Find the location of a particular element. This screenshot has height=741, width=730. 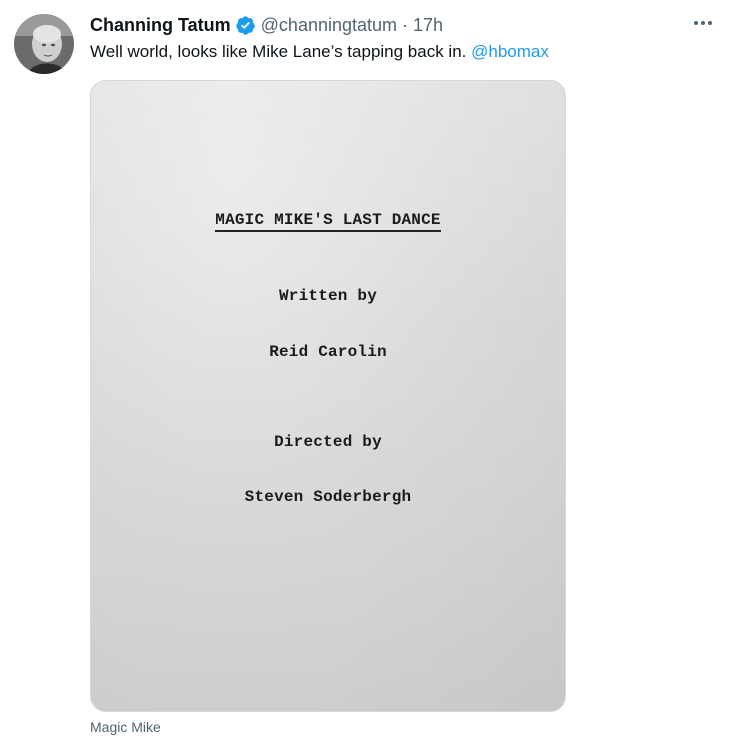

display-name: Channing Tatum is located at coordinates (160, 25).